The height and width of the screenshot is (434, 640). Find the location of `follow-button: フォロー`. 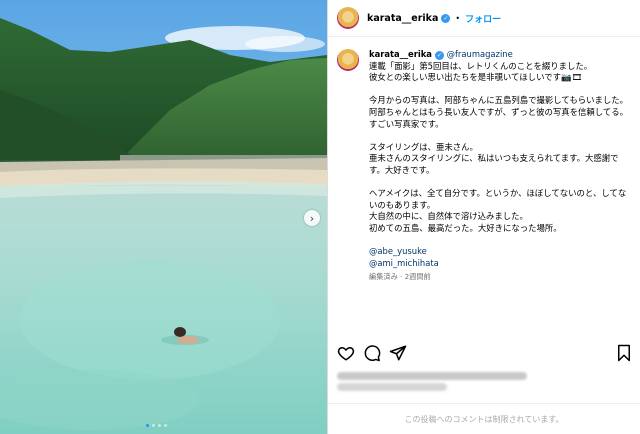

follow-button: フォロー is located at coordinates (483, 18).